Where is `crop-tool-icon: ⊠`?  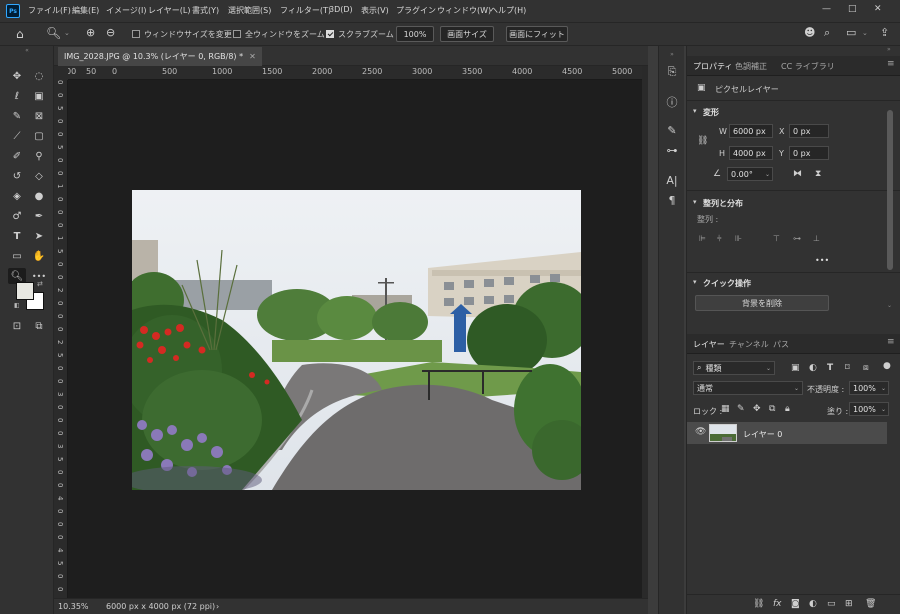
crop-tool-icon: ⊠ is located at coordinates (39, 116).